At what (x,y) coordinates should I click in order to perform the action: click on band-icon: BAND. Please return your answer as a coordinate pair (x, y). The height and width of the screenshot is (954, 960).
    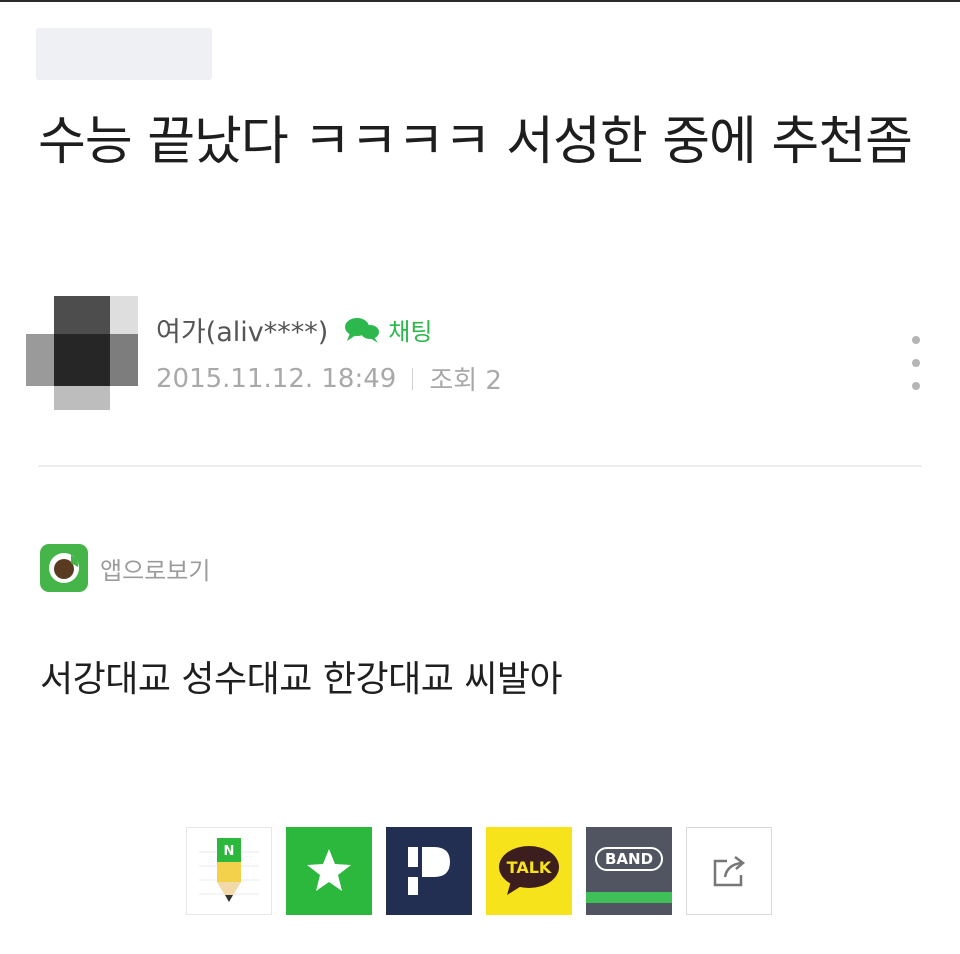
    Looking at the image, I should click on (629, 859).